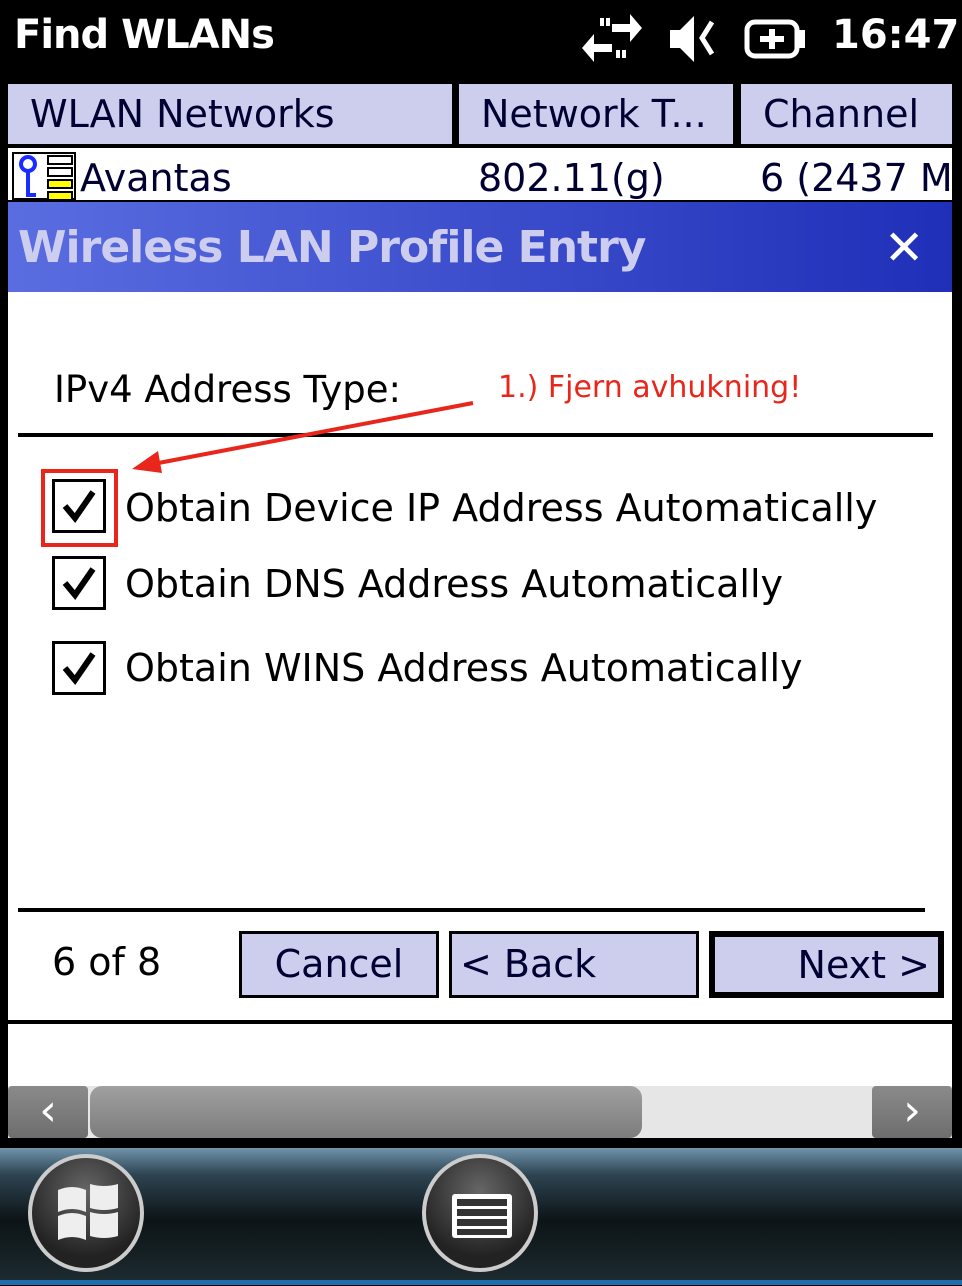  Describe the element at coordinates (464, 668) in the screenshot. I see `label-obtain-wins: Obtain WINS Address Automatically` at that location.